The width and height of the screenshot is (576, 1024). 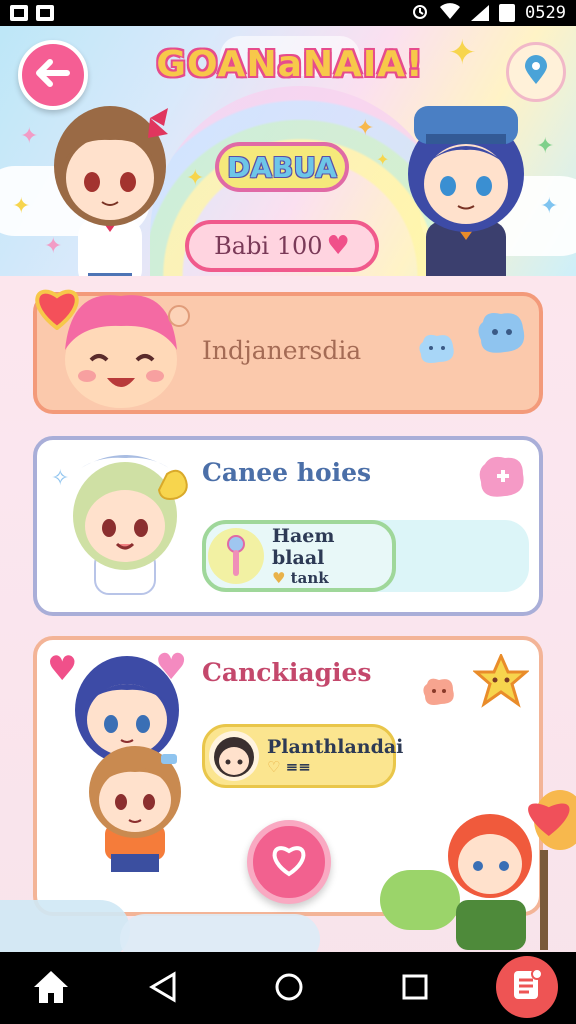 I want to click on triangle-back-icon, so click(x=163, y=989).